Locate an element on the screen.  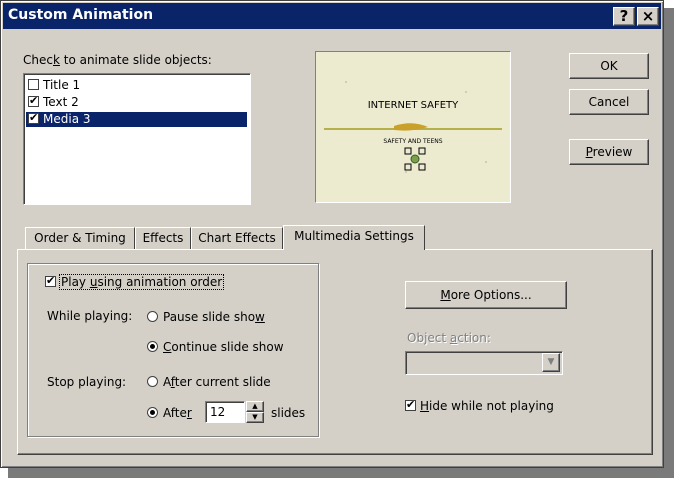
play-animation-order-label: Play using animation order is located at coordinates (141, 282).